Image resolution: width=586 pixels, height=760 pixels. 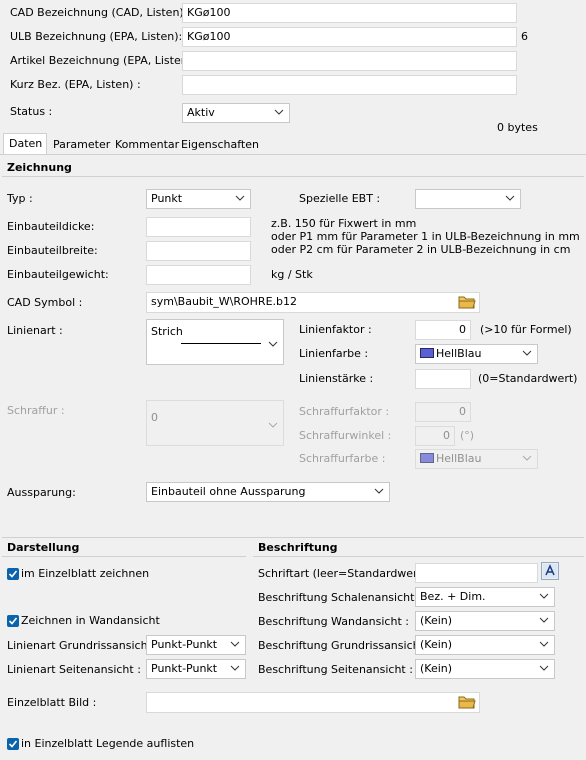 I want to click on schraffurwinkel-unit: (°), so click(x=467, y=435).